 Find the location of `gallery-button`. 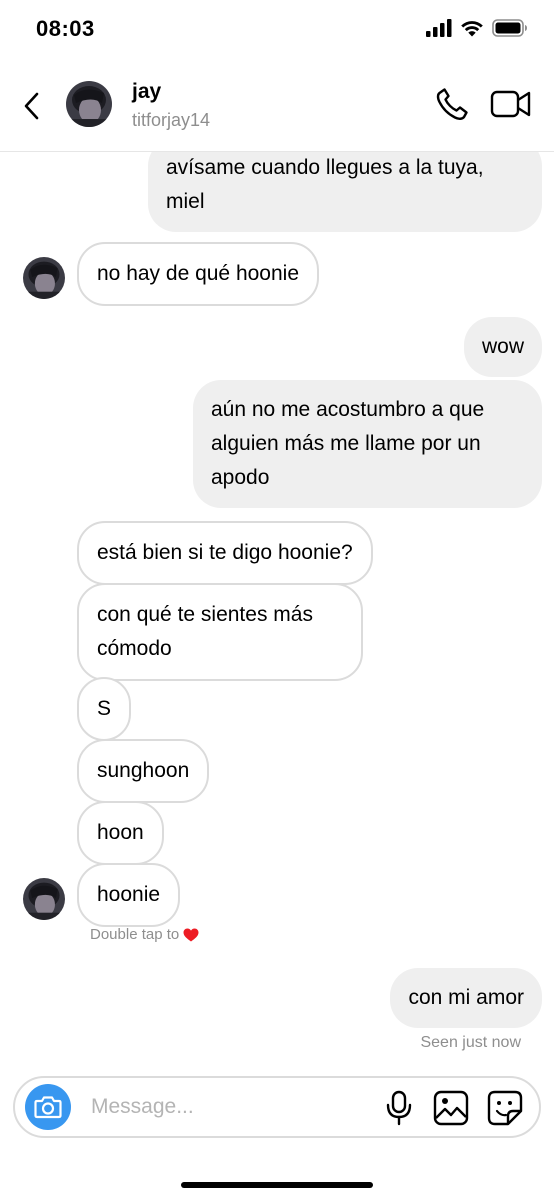

gallery-button is located at coordinates (451, 1108).